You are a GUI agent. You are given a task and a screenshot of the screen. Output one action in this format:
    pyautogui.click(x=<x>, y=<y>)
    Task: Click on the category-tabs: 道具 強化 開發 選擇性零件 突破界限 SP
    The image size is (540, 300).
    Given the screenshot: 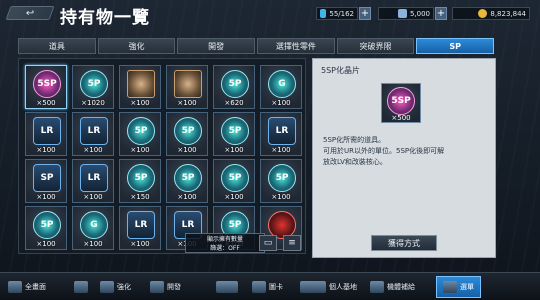 What is the action you would take?
    pyautogui.click(x=257, y=46)
    